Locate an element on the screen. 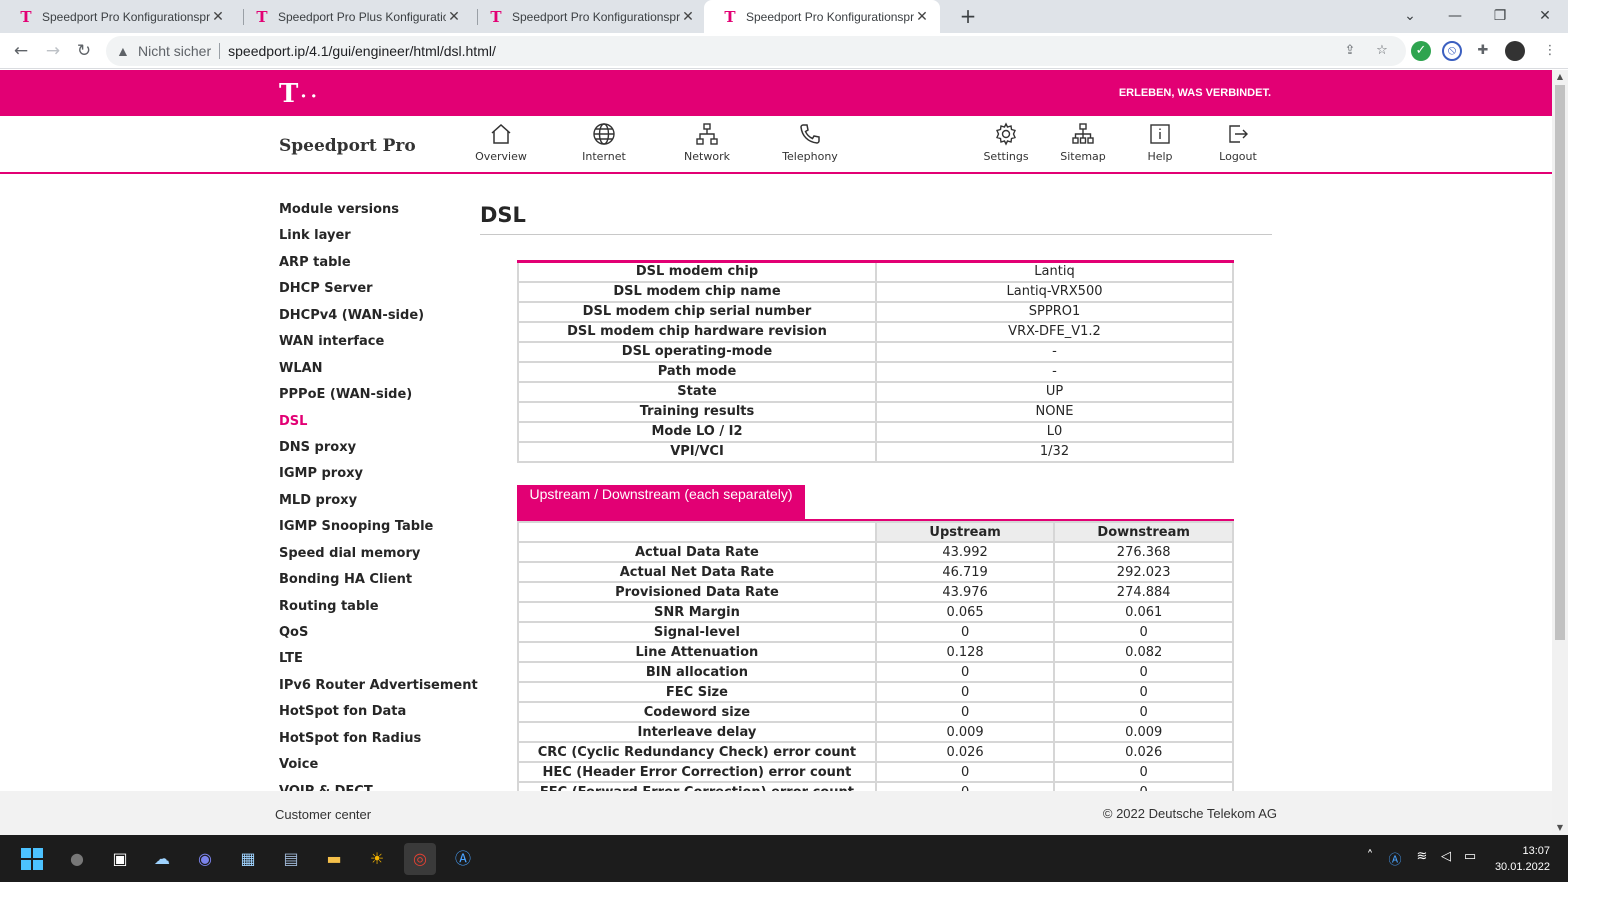  scroll-down-icon: ▼ is located at coordinates (1560, 828).